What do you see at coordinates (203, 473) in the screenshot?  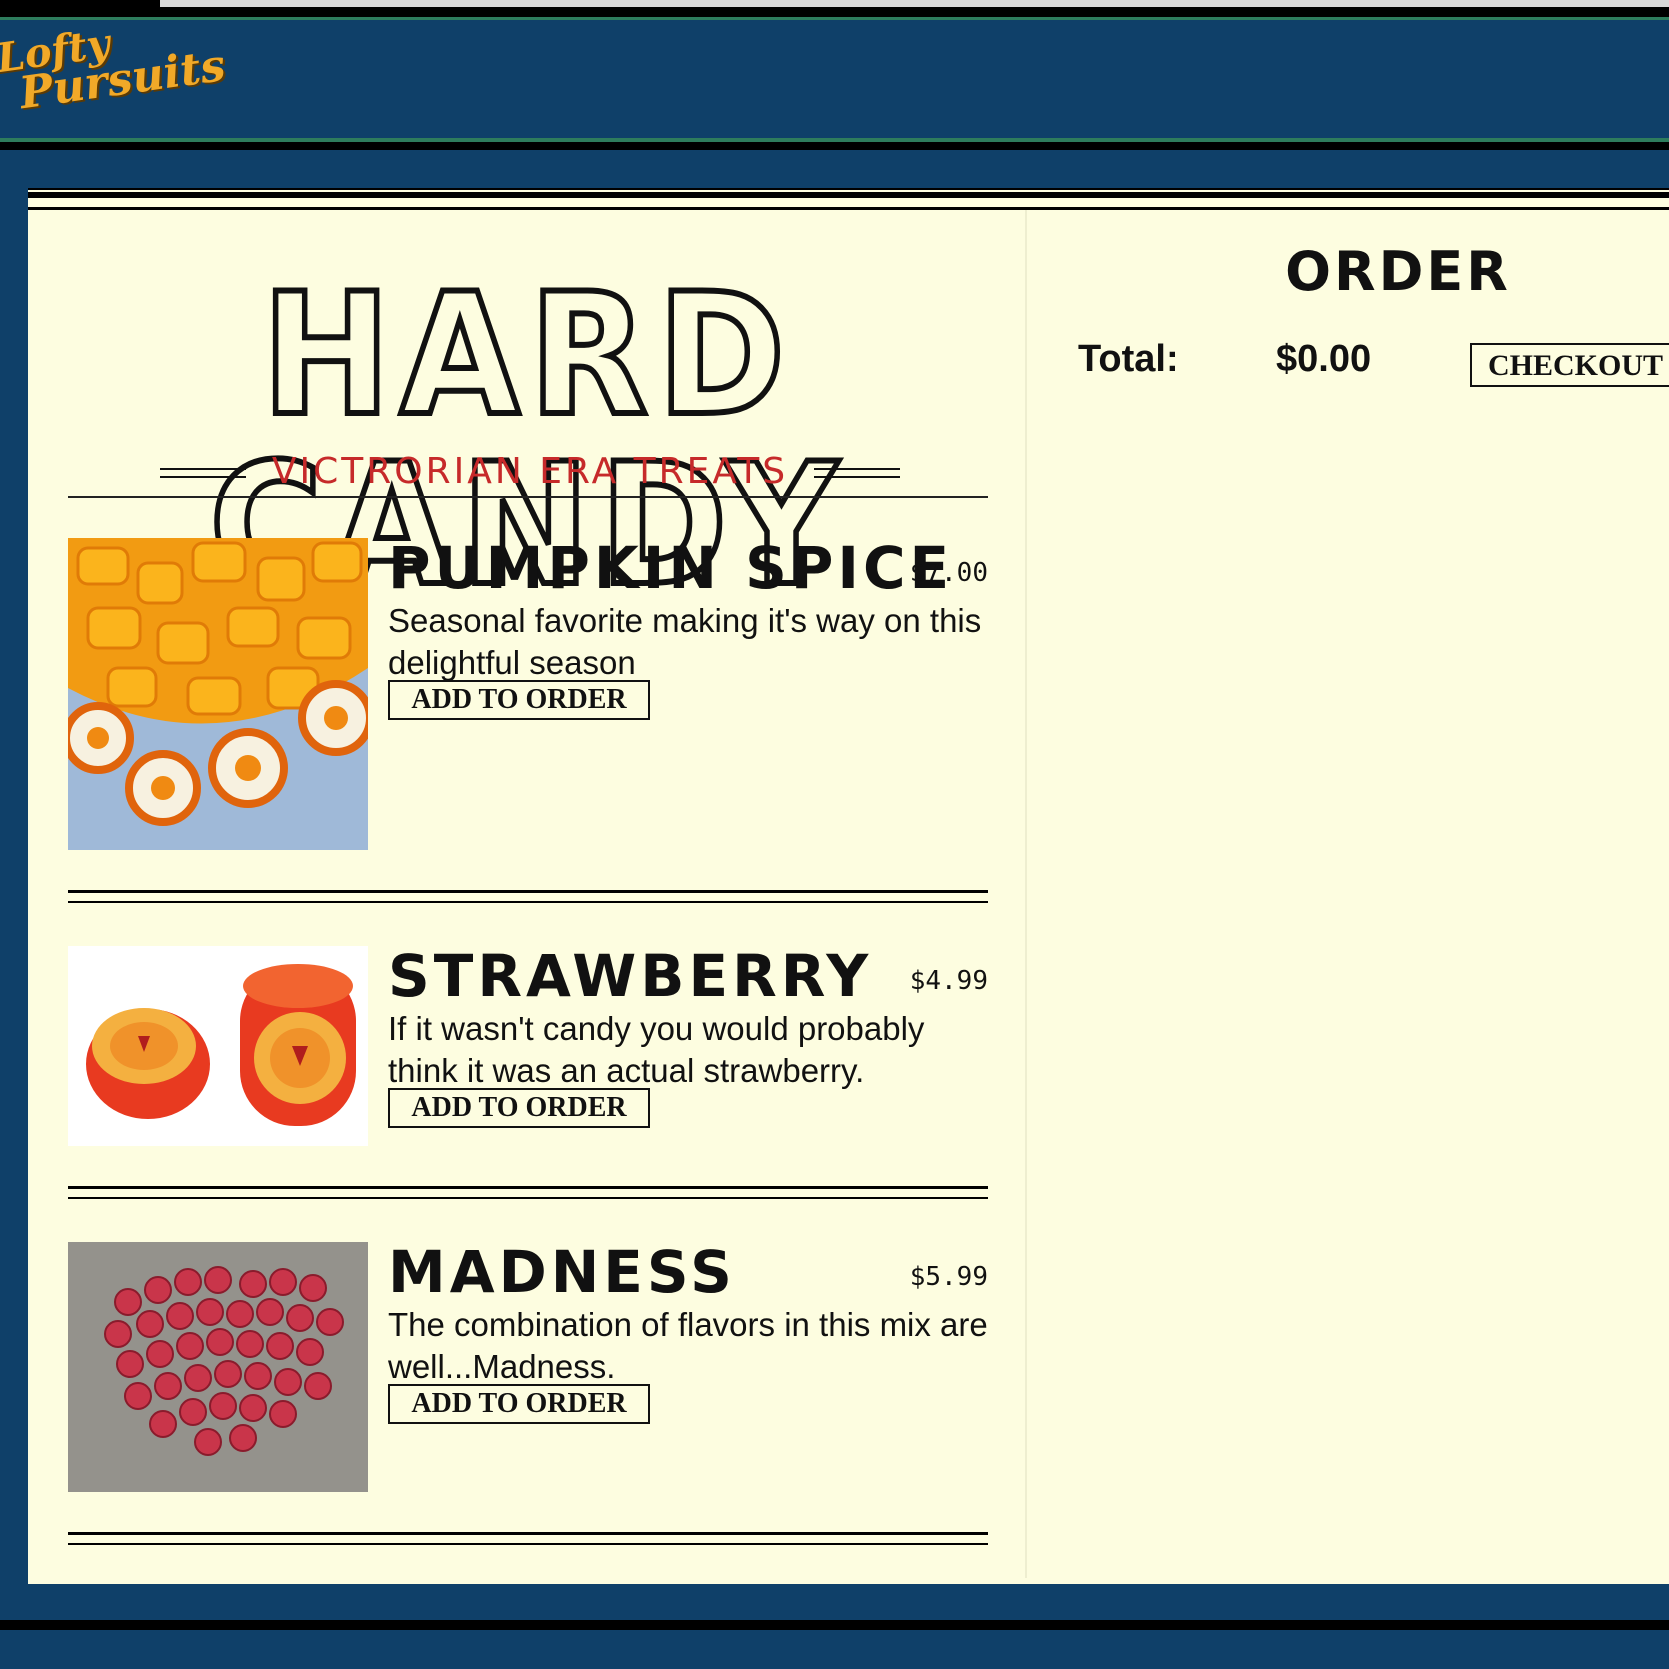 I see `subtitle-ornament-left` at bounding box center [203, 473].